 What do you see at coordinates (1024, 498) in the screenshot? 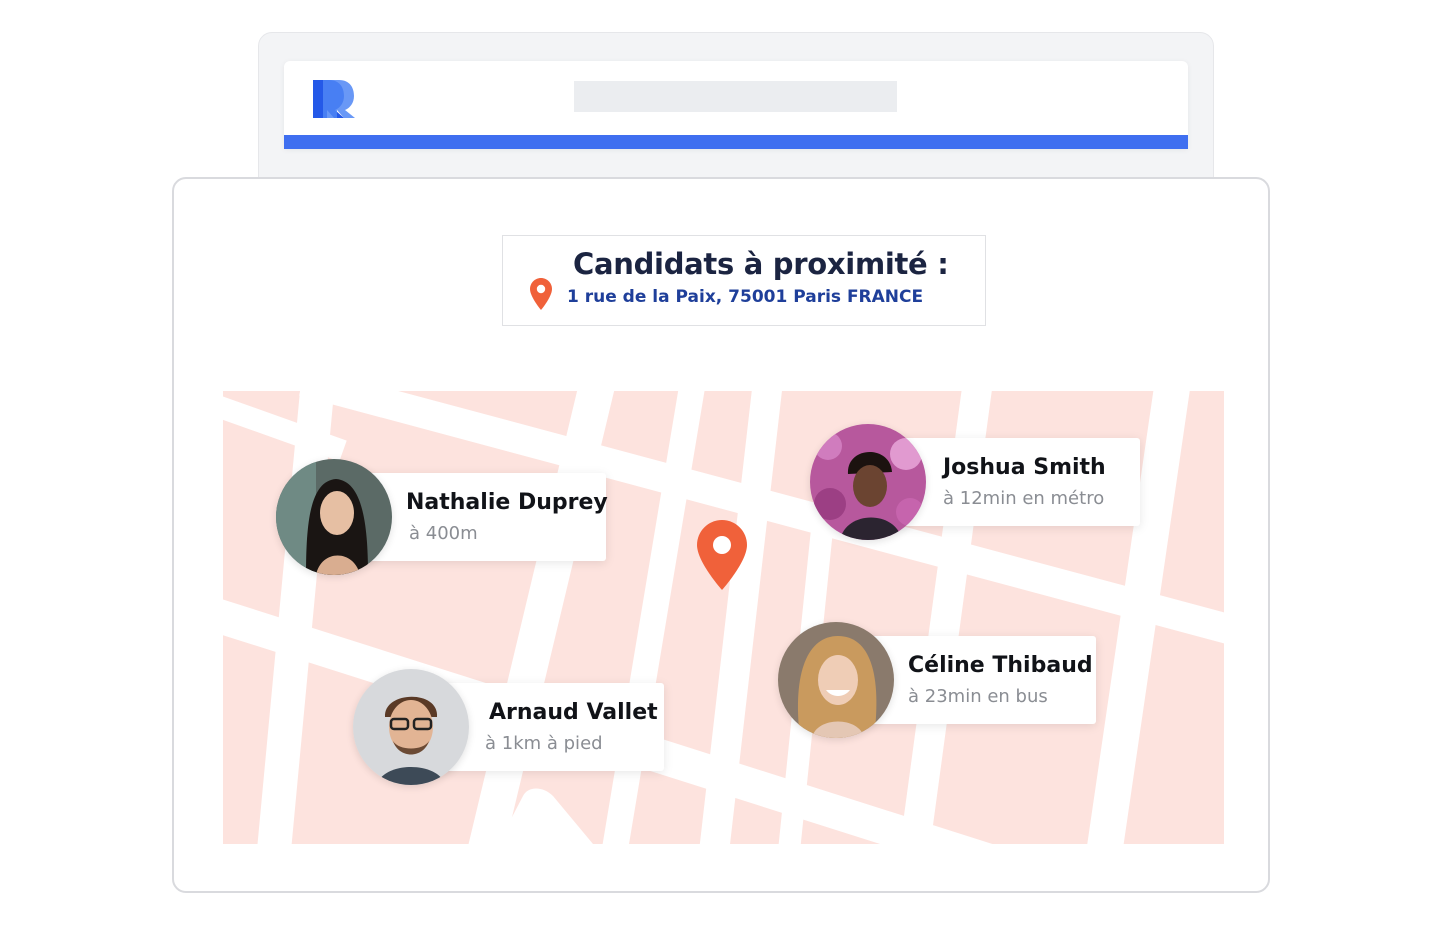
I see `candidate-distance: à 12min en métro` at bounding box center [1024, 498].